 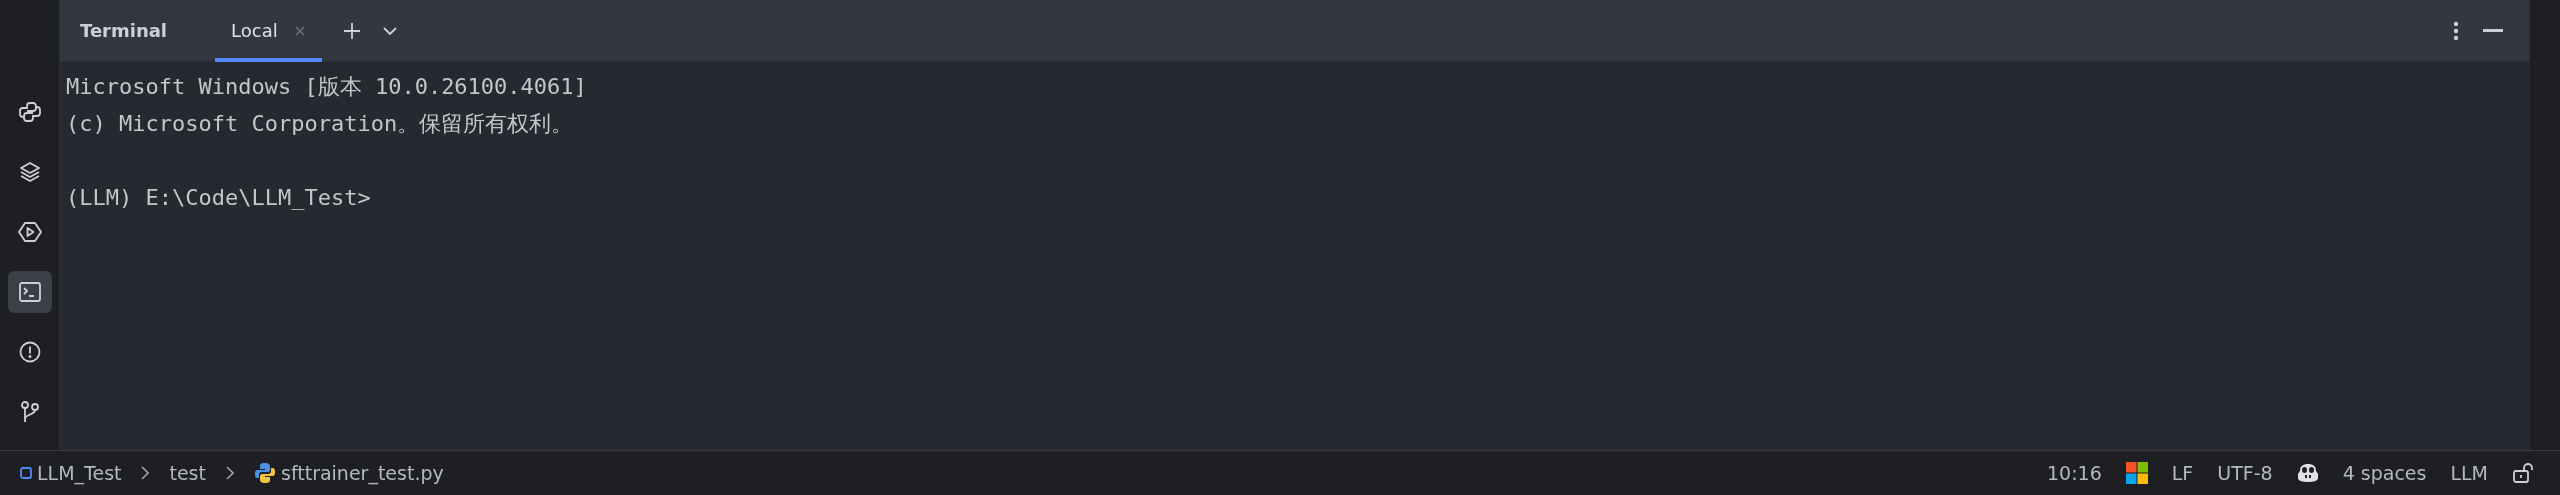 I want to click on minimize-icon, so click(x=2493, y=30).